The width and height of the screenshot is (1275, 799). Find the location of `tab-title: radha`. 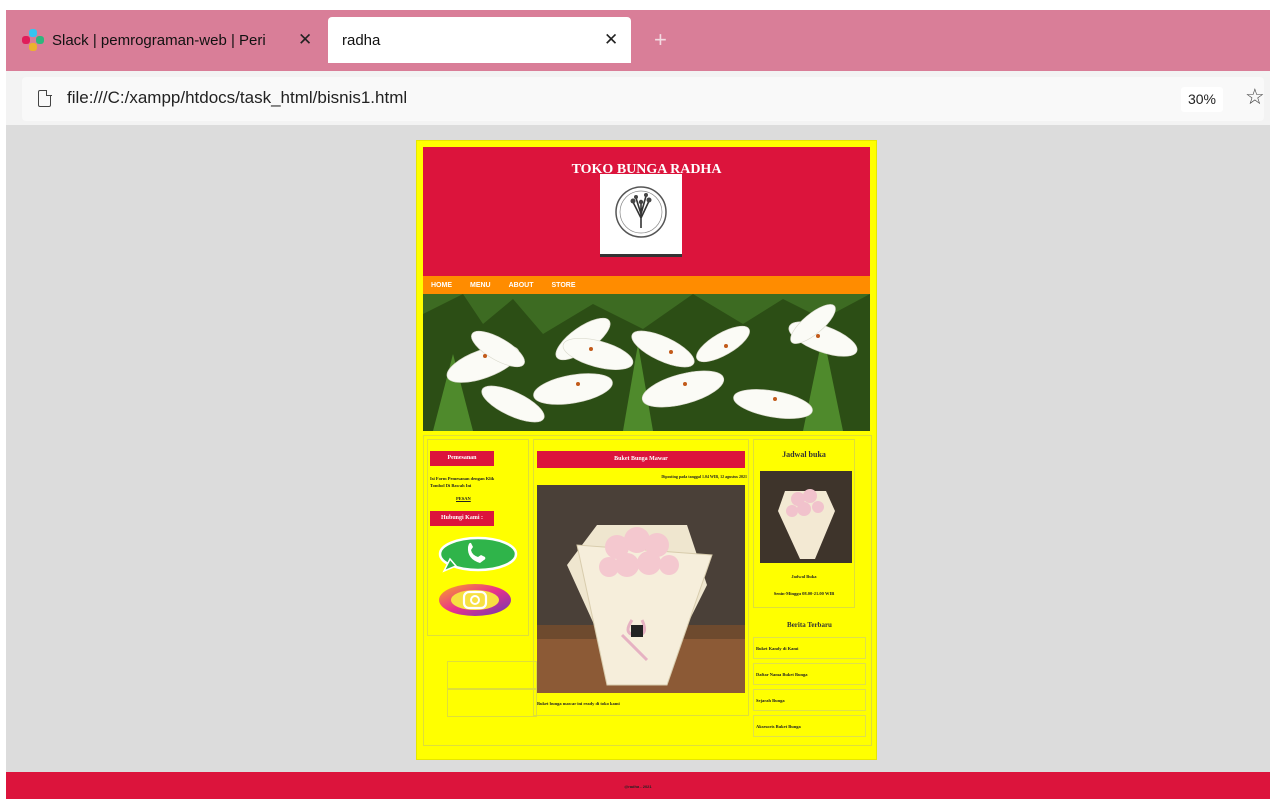

tab-title: radha is located at coordinates (361, 40).